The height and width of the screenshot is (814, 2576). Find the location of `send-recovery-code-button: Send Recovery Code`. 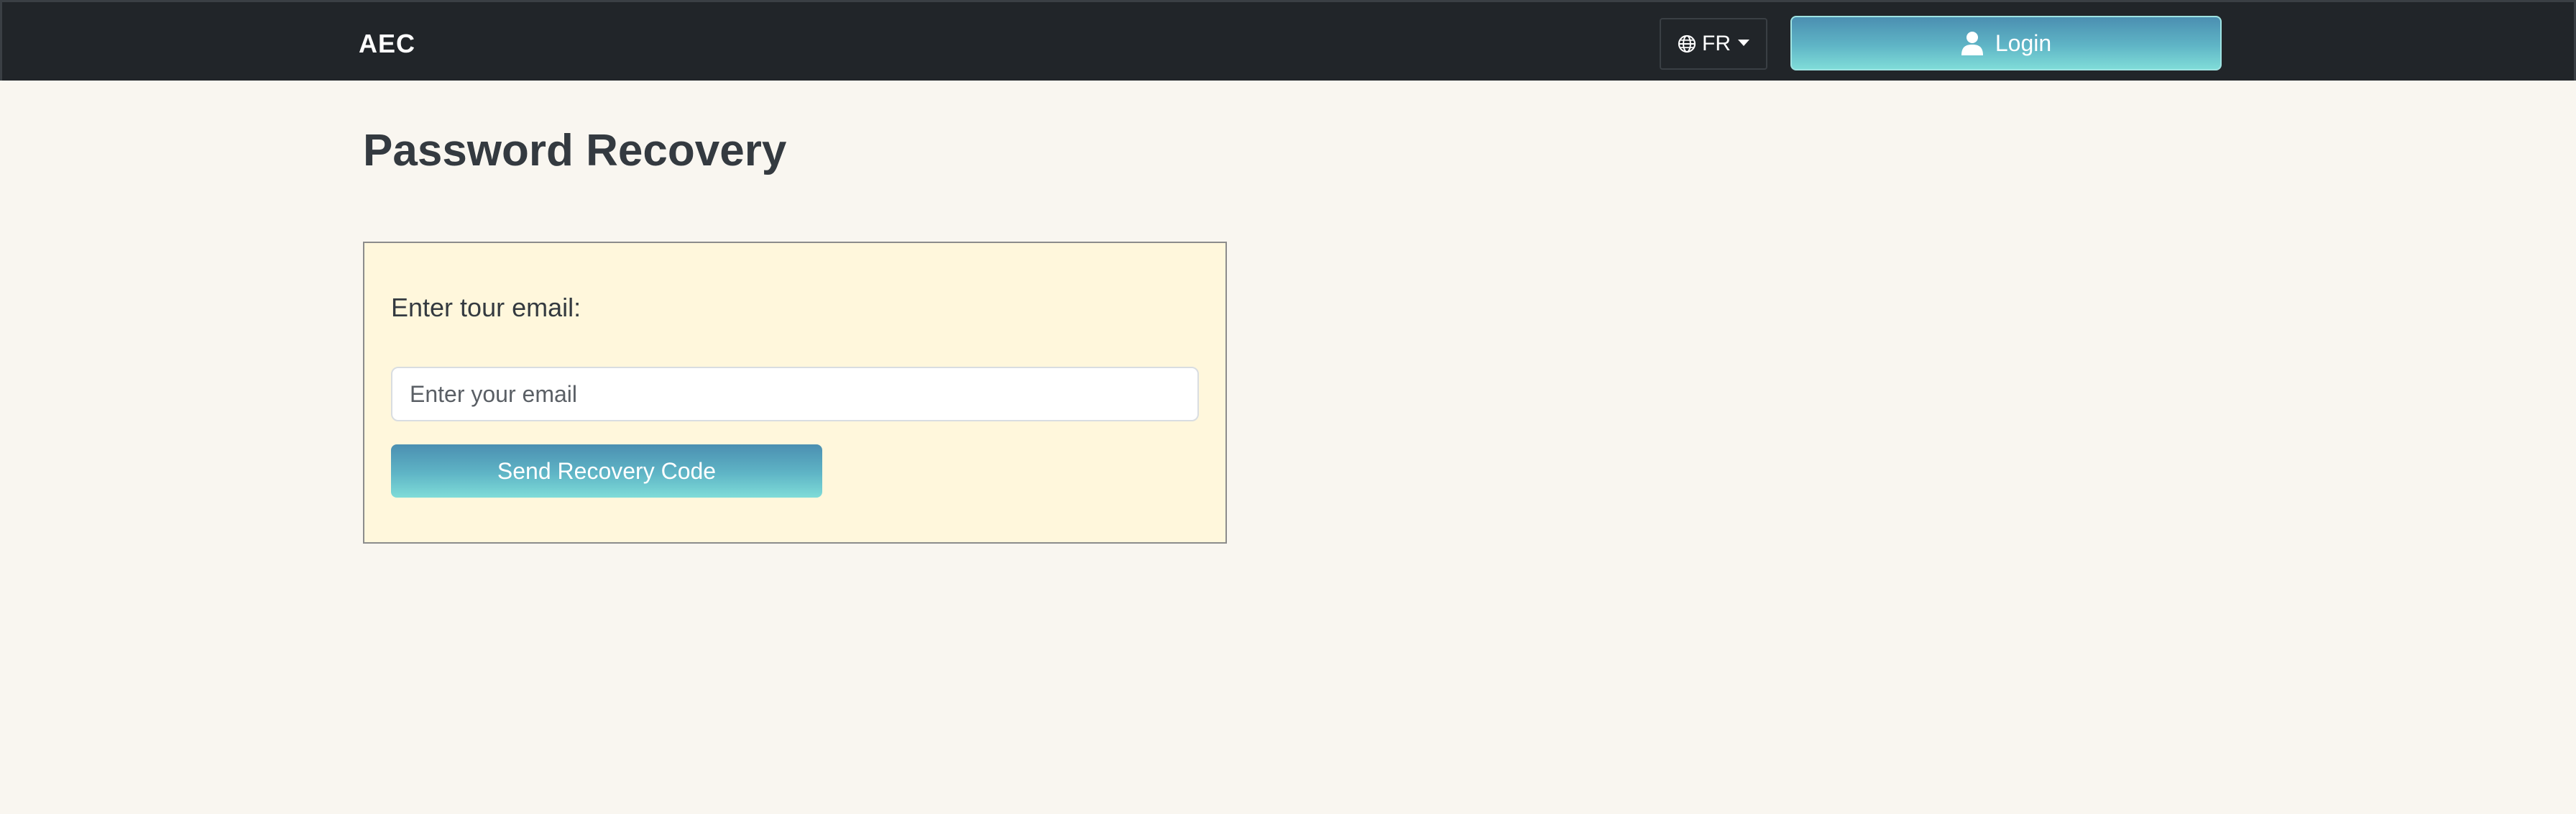

send-recovery-code-button: Send Recovery Code is located at coordinates (606, 471).